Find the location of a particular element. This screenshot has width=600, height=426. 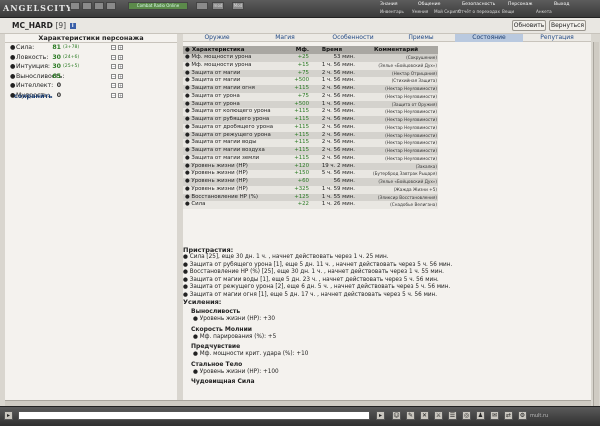

save-link: сохранить is located at coordinates (33, 96).